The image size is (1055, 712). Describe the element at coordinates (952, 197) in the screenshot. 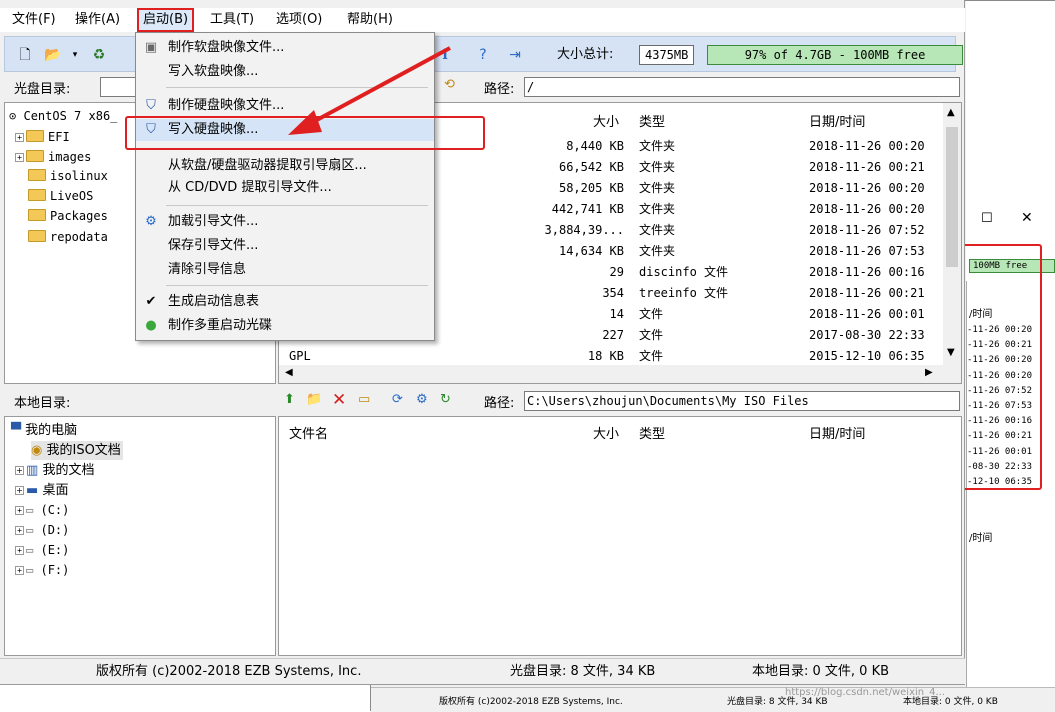

I see `scroll-thumb` at that location.